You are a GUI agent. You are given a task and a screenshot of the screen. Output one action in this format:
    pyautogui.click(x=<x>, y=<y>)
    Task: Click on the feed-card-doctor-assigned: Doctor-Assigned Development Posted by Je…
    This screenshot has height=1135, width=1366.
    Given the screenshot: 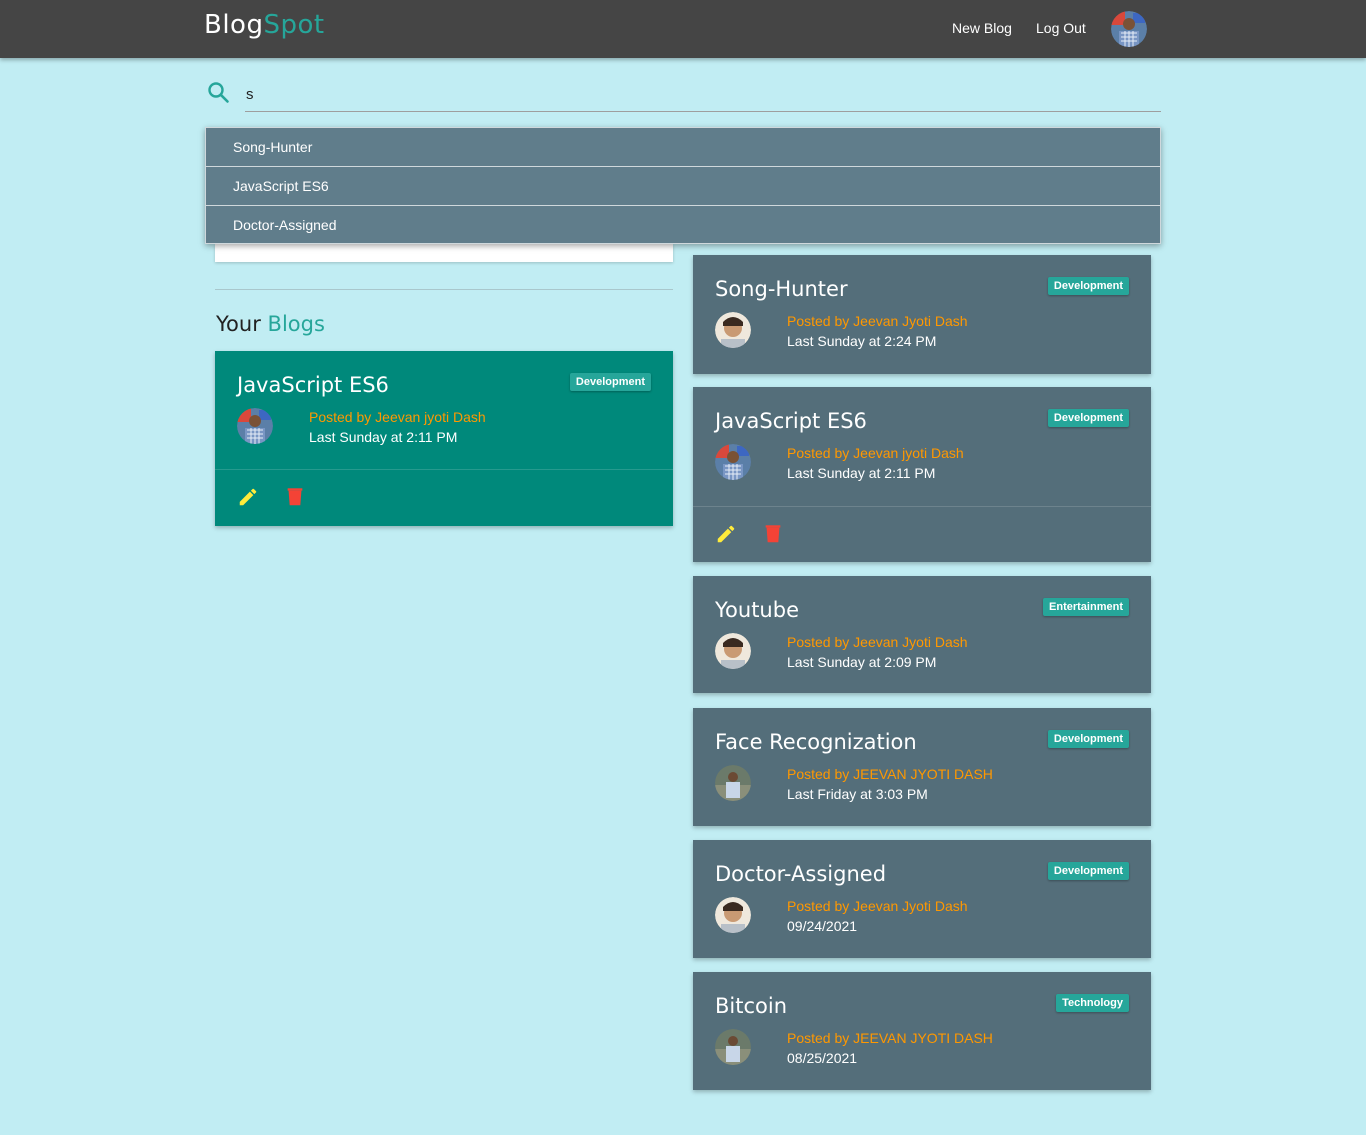 What is the action you would take?
    pyautogui.click(x=922, y=899)
    